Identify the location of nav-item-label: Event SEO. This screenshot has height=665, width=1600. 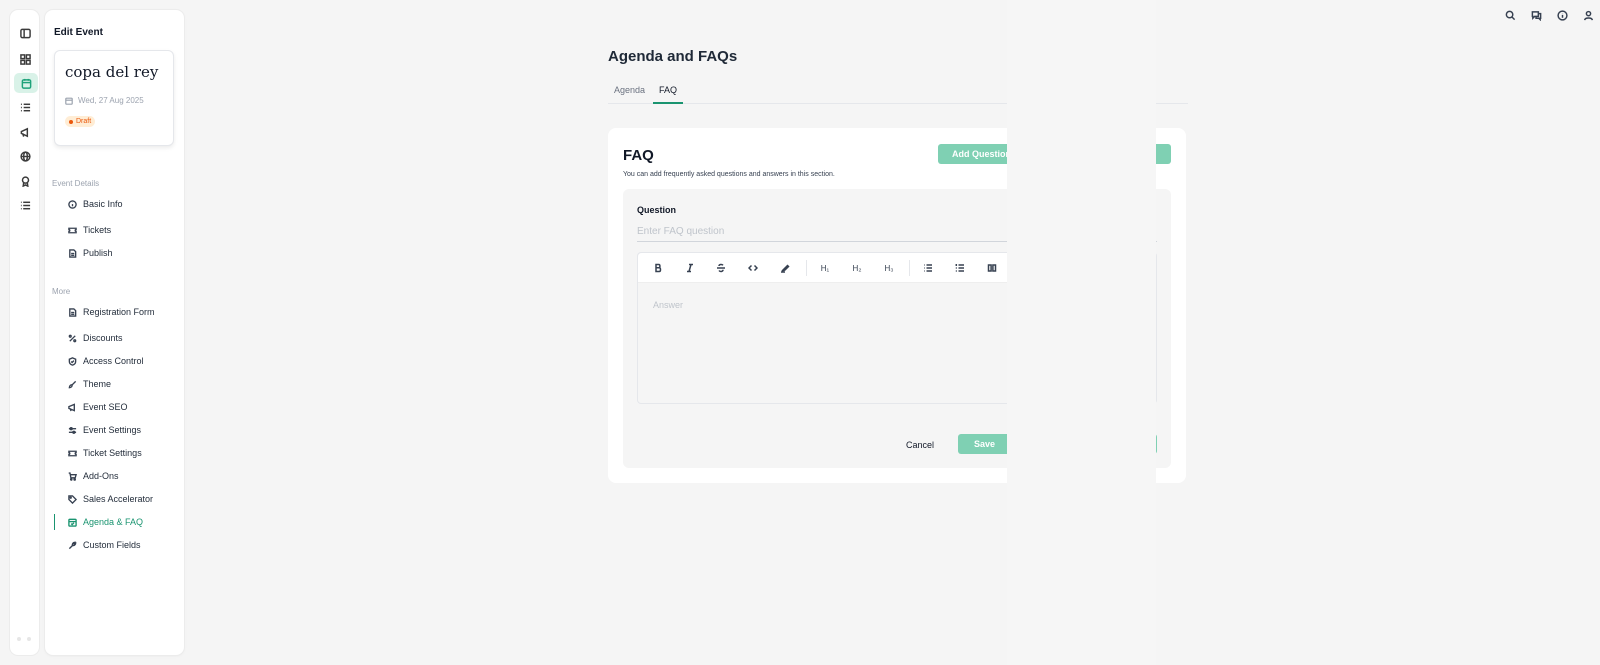
(105, 407).